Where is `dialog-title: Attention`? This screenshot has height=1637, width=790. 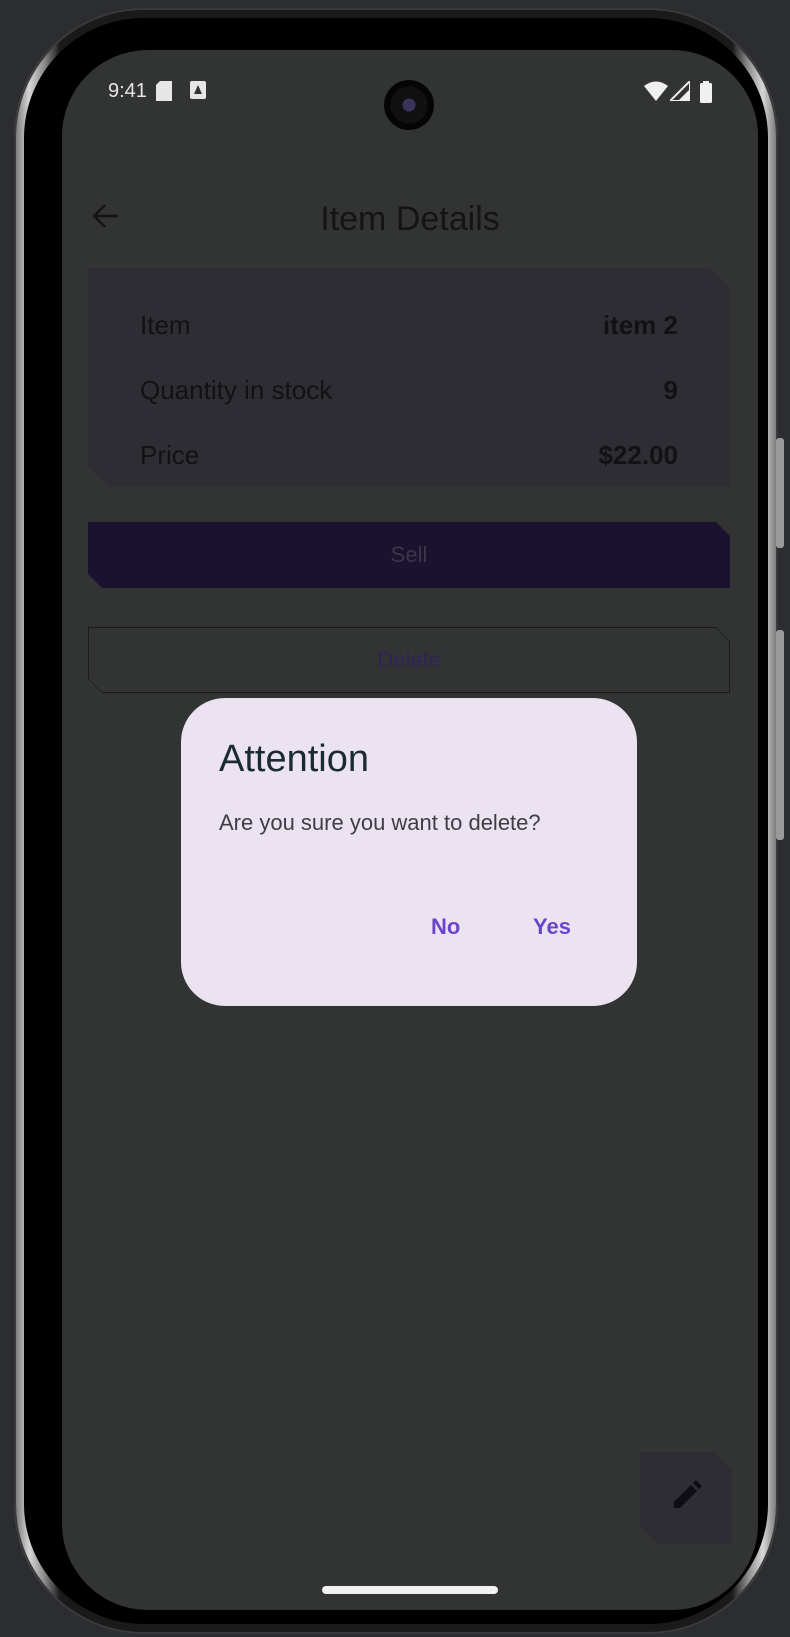
dialog-title: Attention is located at coordinates (294, 759).